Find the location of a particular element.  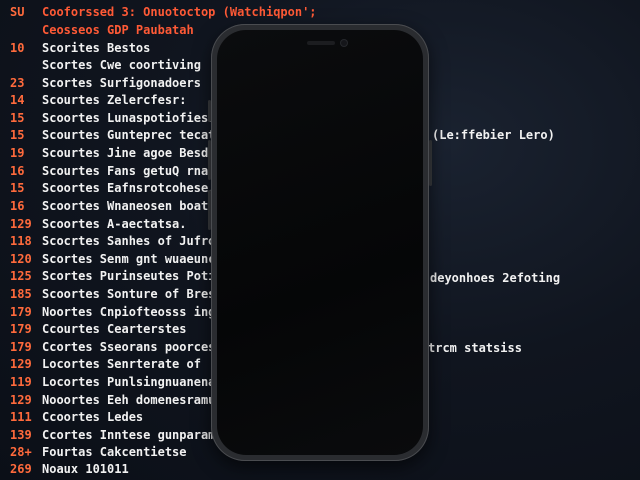

line-text: Noortes Cnpiofteosss ingie is located at coordinates (136, 312).